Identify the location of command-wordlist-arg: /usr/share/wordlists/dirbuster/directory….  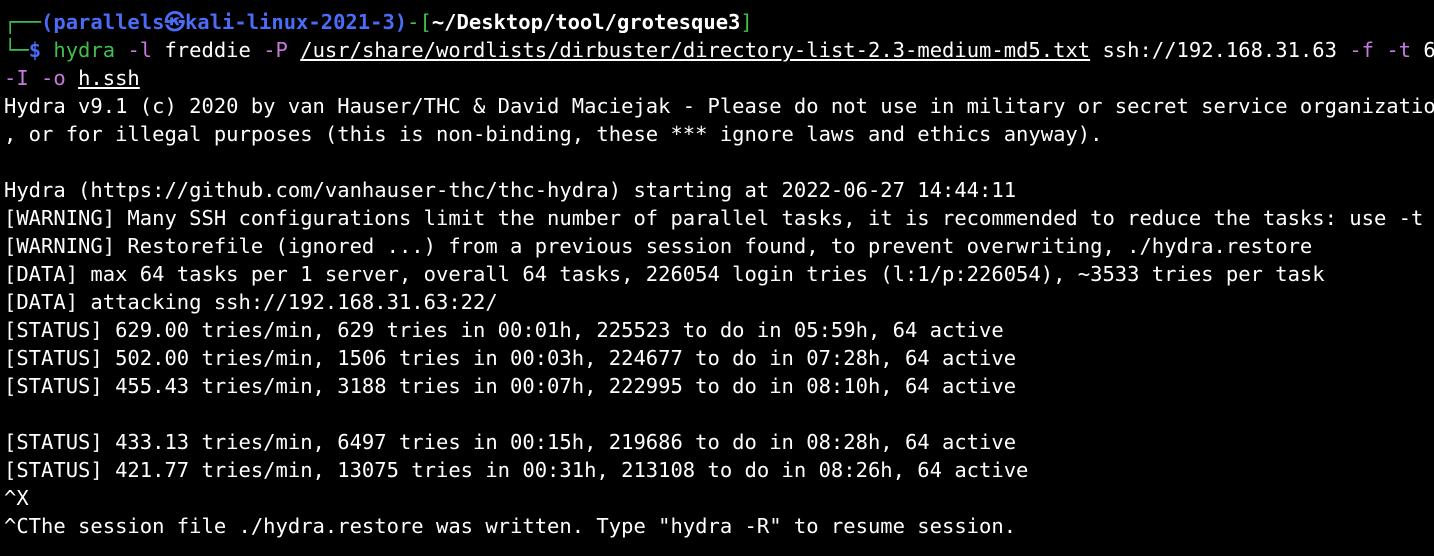
(695, 50).